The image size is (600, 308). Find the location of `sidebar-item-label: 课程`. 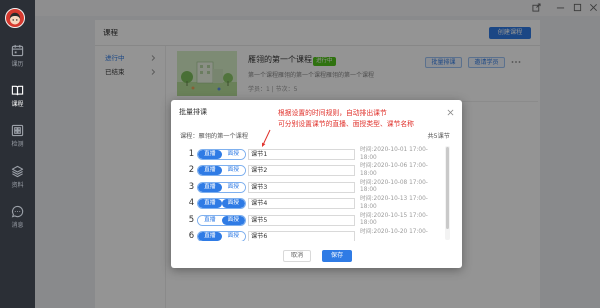

sidebar-item-label: 课程 is located at coordinates (17, 104).